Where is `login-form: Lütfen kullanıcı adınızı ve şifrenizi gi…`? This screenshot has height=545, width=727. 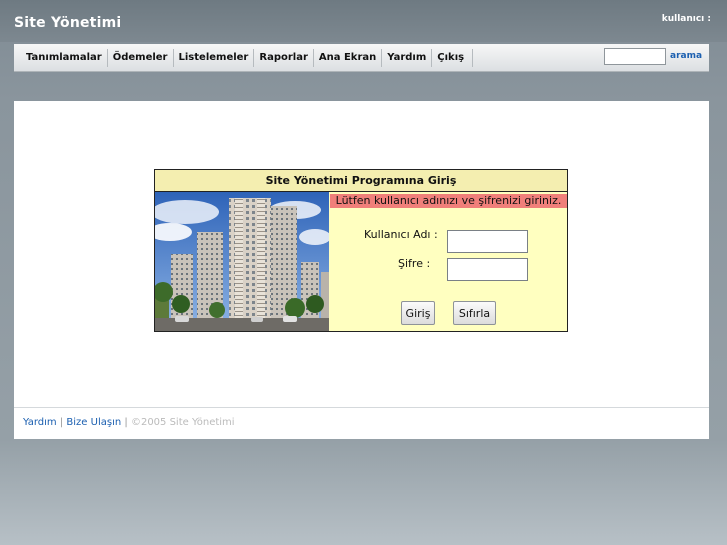
login-form: Lütfen kullanıcı adınızı ve şifrenizi gi… is located at coordinates (448, 261).